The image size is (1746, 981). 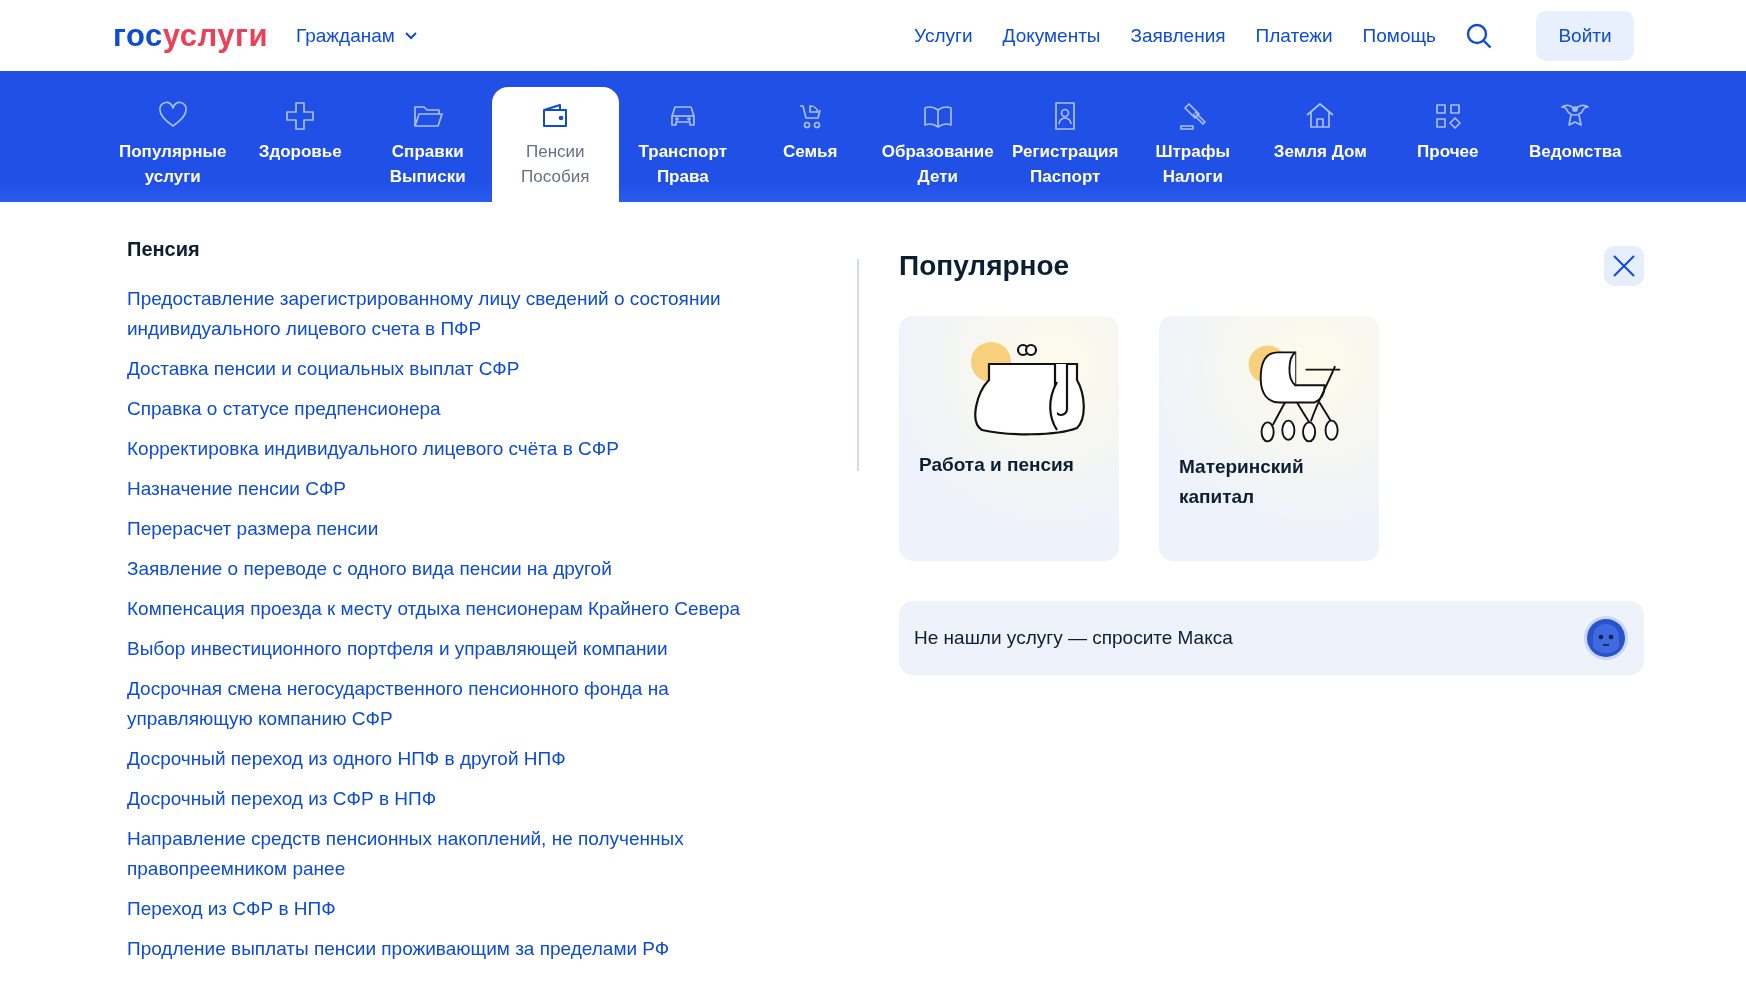 I want to click on category-tab: Ведомства, so click(x=1575, y=144).